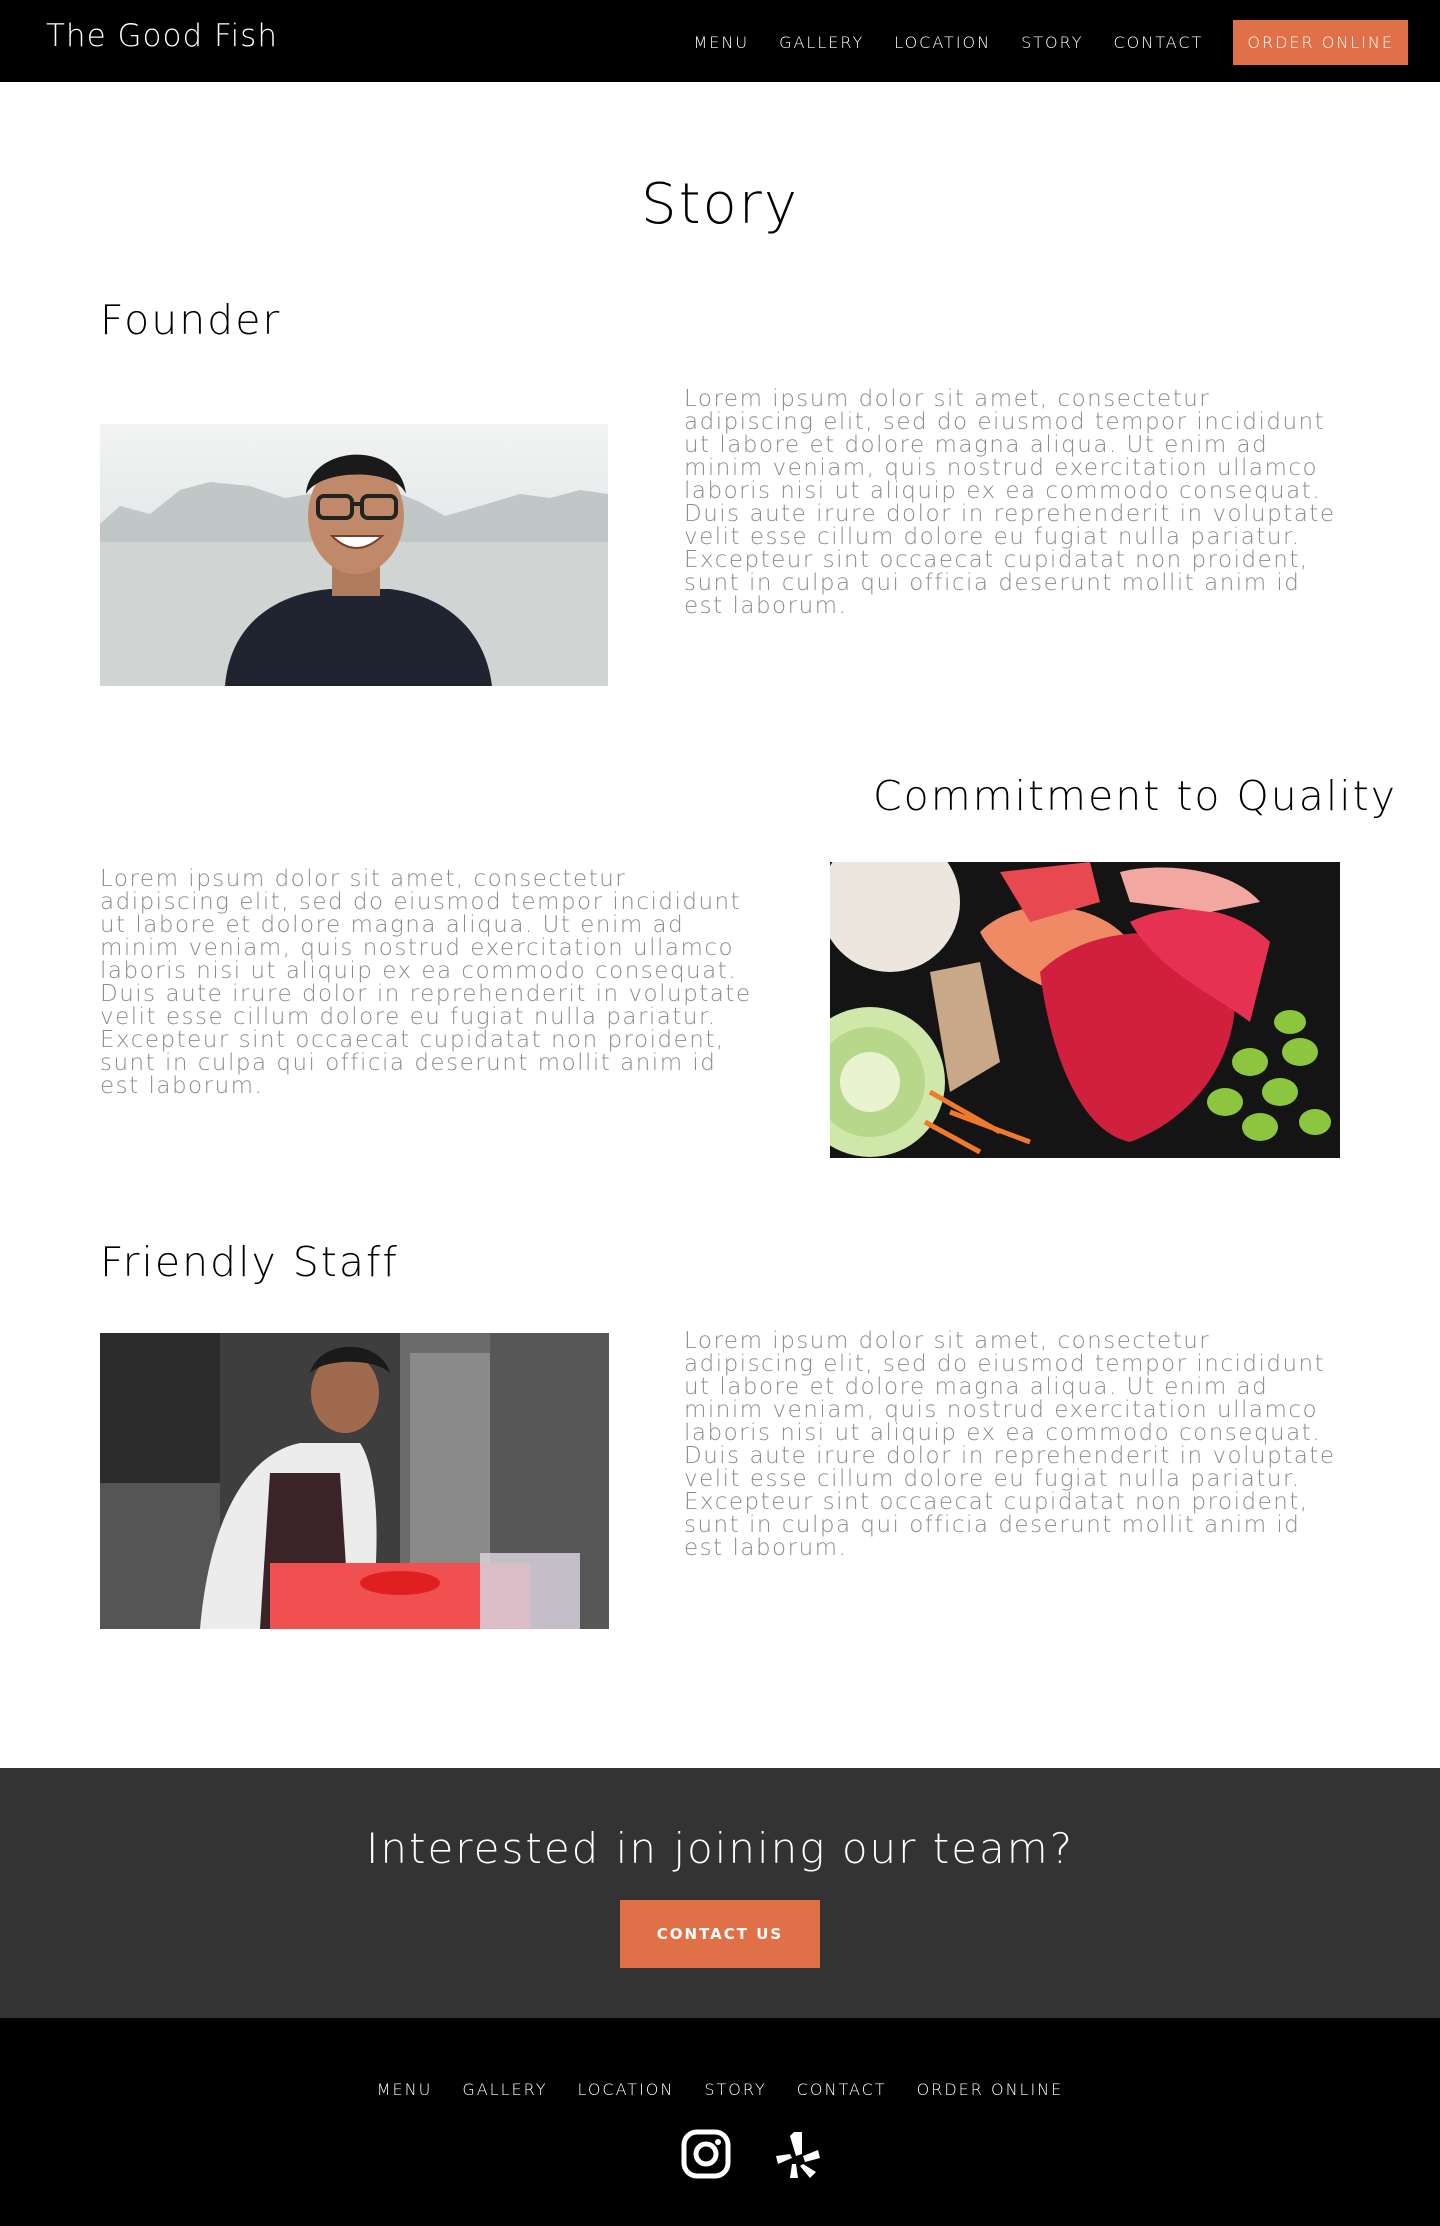  Describe the element at coordinates (990, 2089) in the screenshot. I see `footer-nav-order-online: ORDER ONLINE` at that location.